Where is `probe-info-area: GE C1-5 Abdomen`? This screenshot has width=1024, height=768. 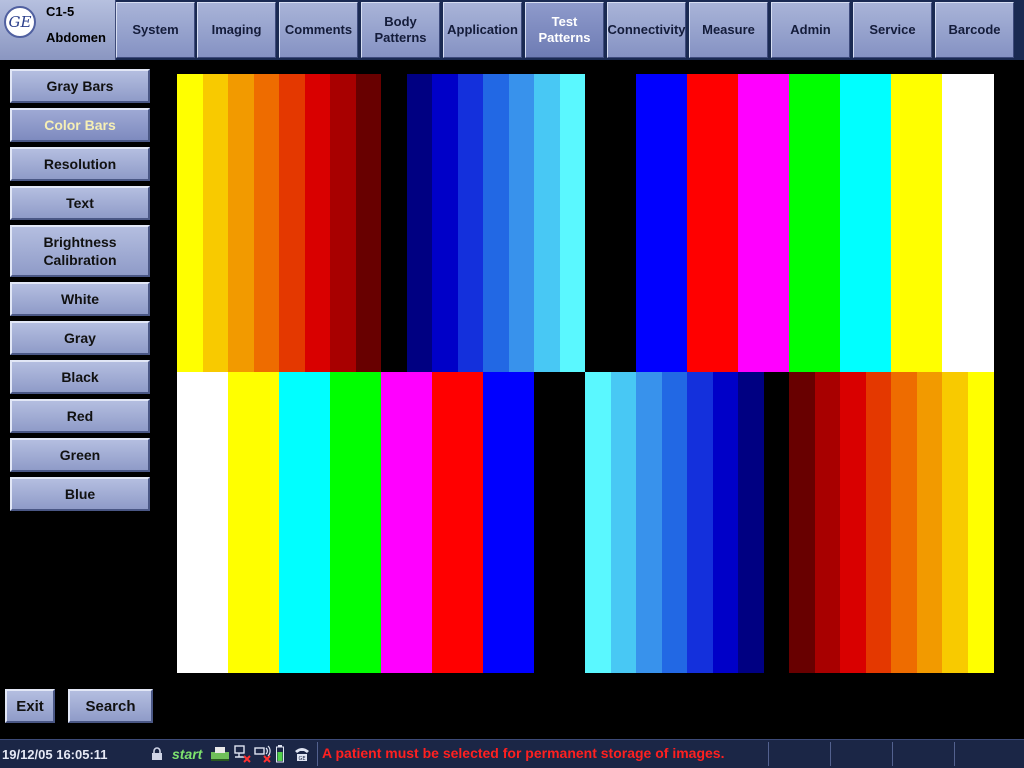
probe-info-area: GE C1-5 Abdomen is located at coordinates (58, 30).